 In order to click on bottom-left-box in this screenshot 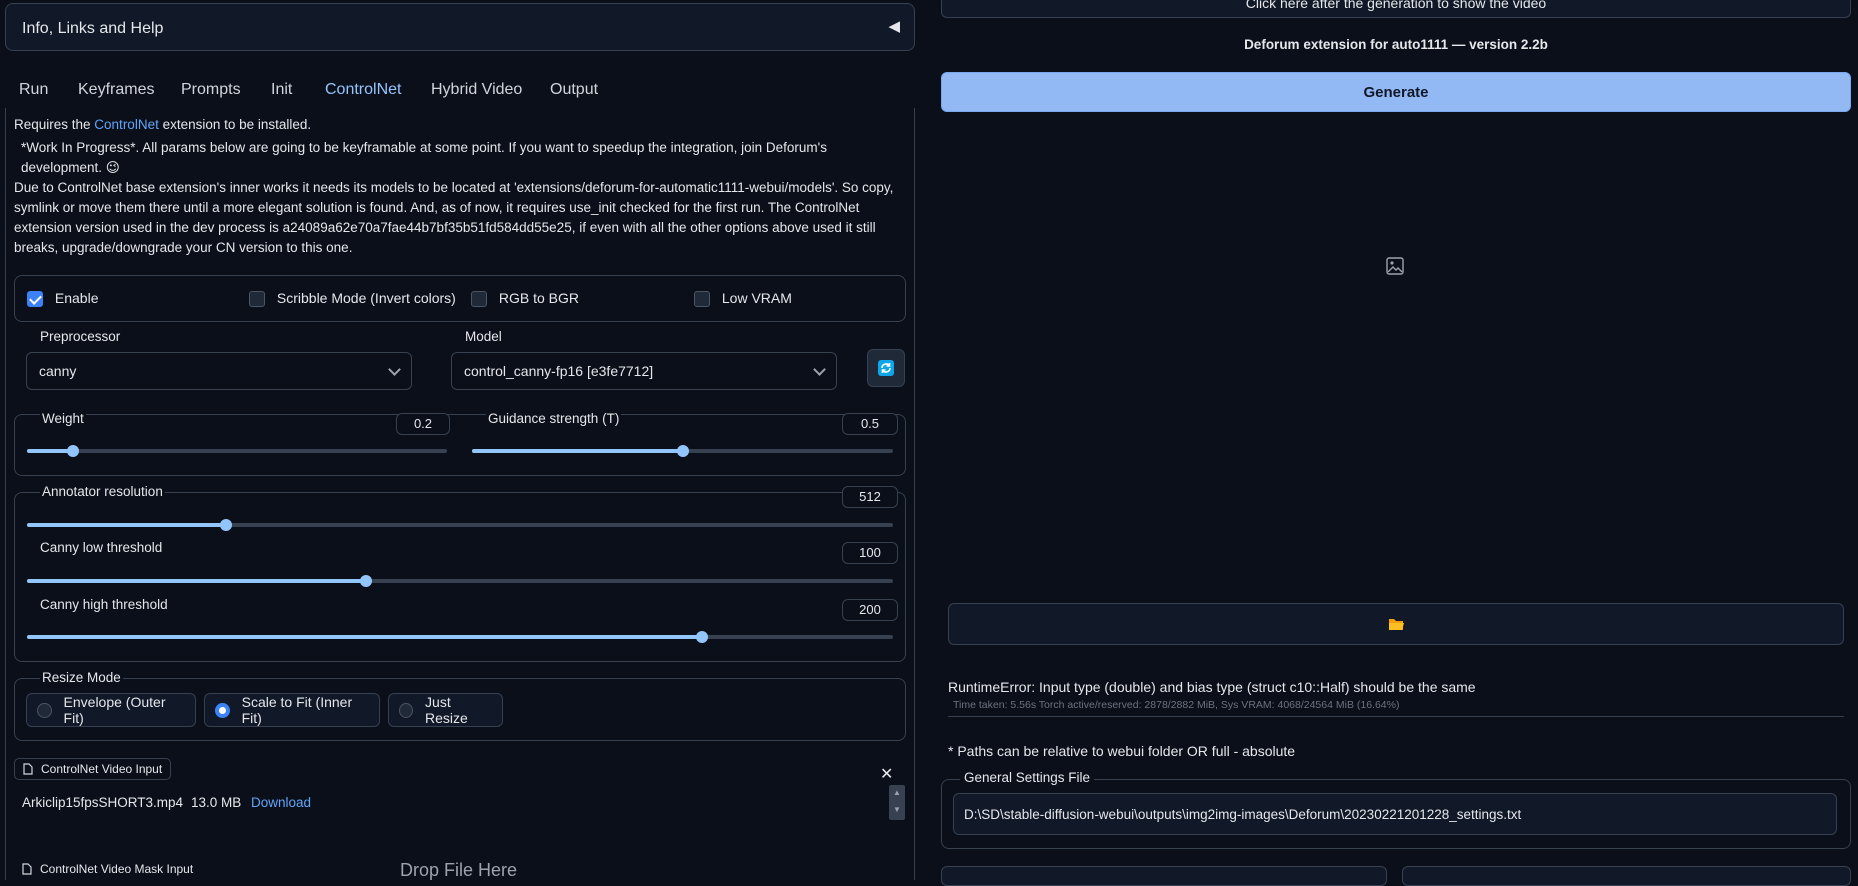, I will do `click(1164, 876)`.